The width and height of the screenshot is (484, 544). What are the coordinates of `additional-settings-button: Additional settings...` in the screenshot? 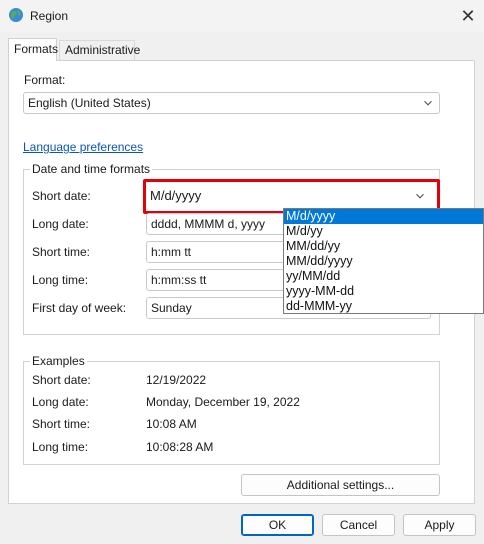 It's located at (340, 485).